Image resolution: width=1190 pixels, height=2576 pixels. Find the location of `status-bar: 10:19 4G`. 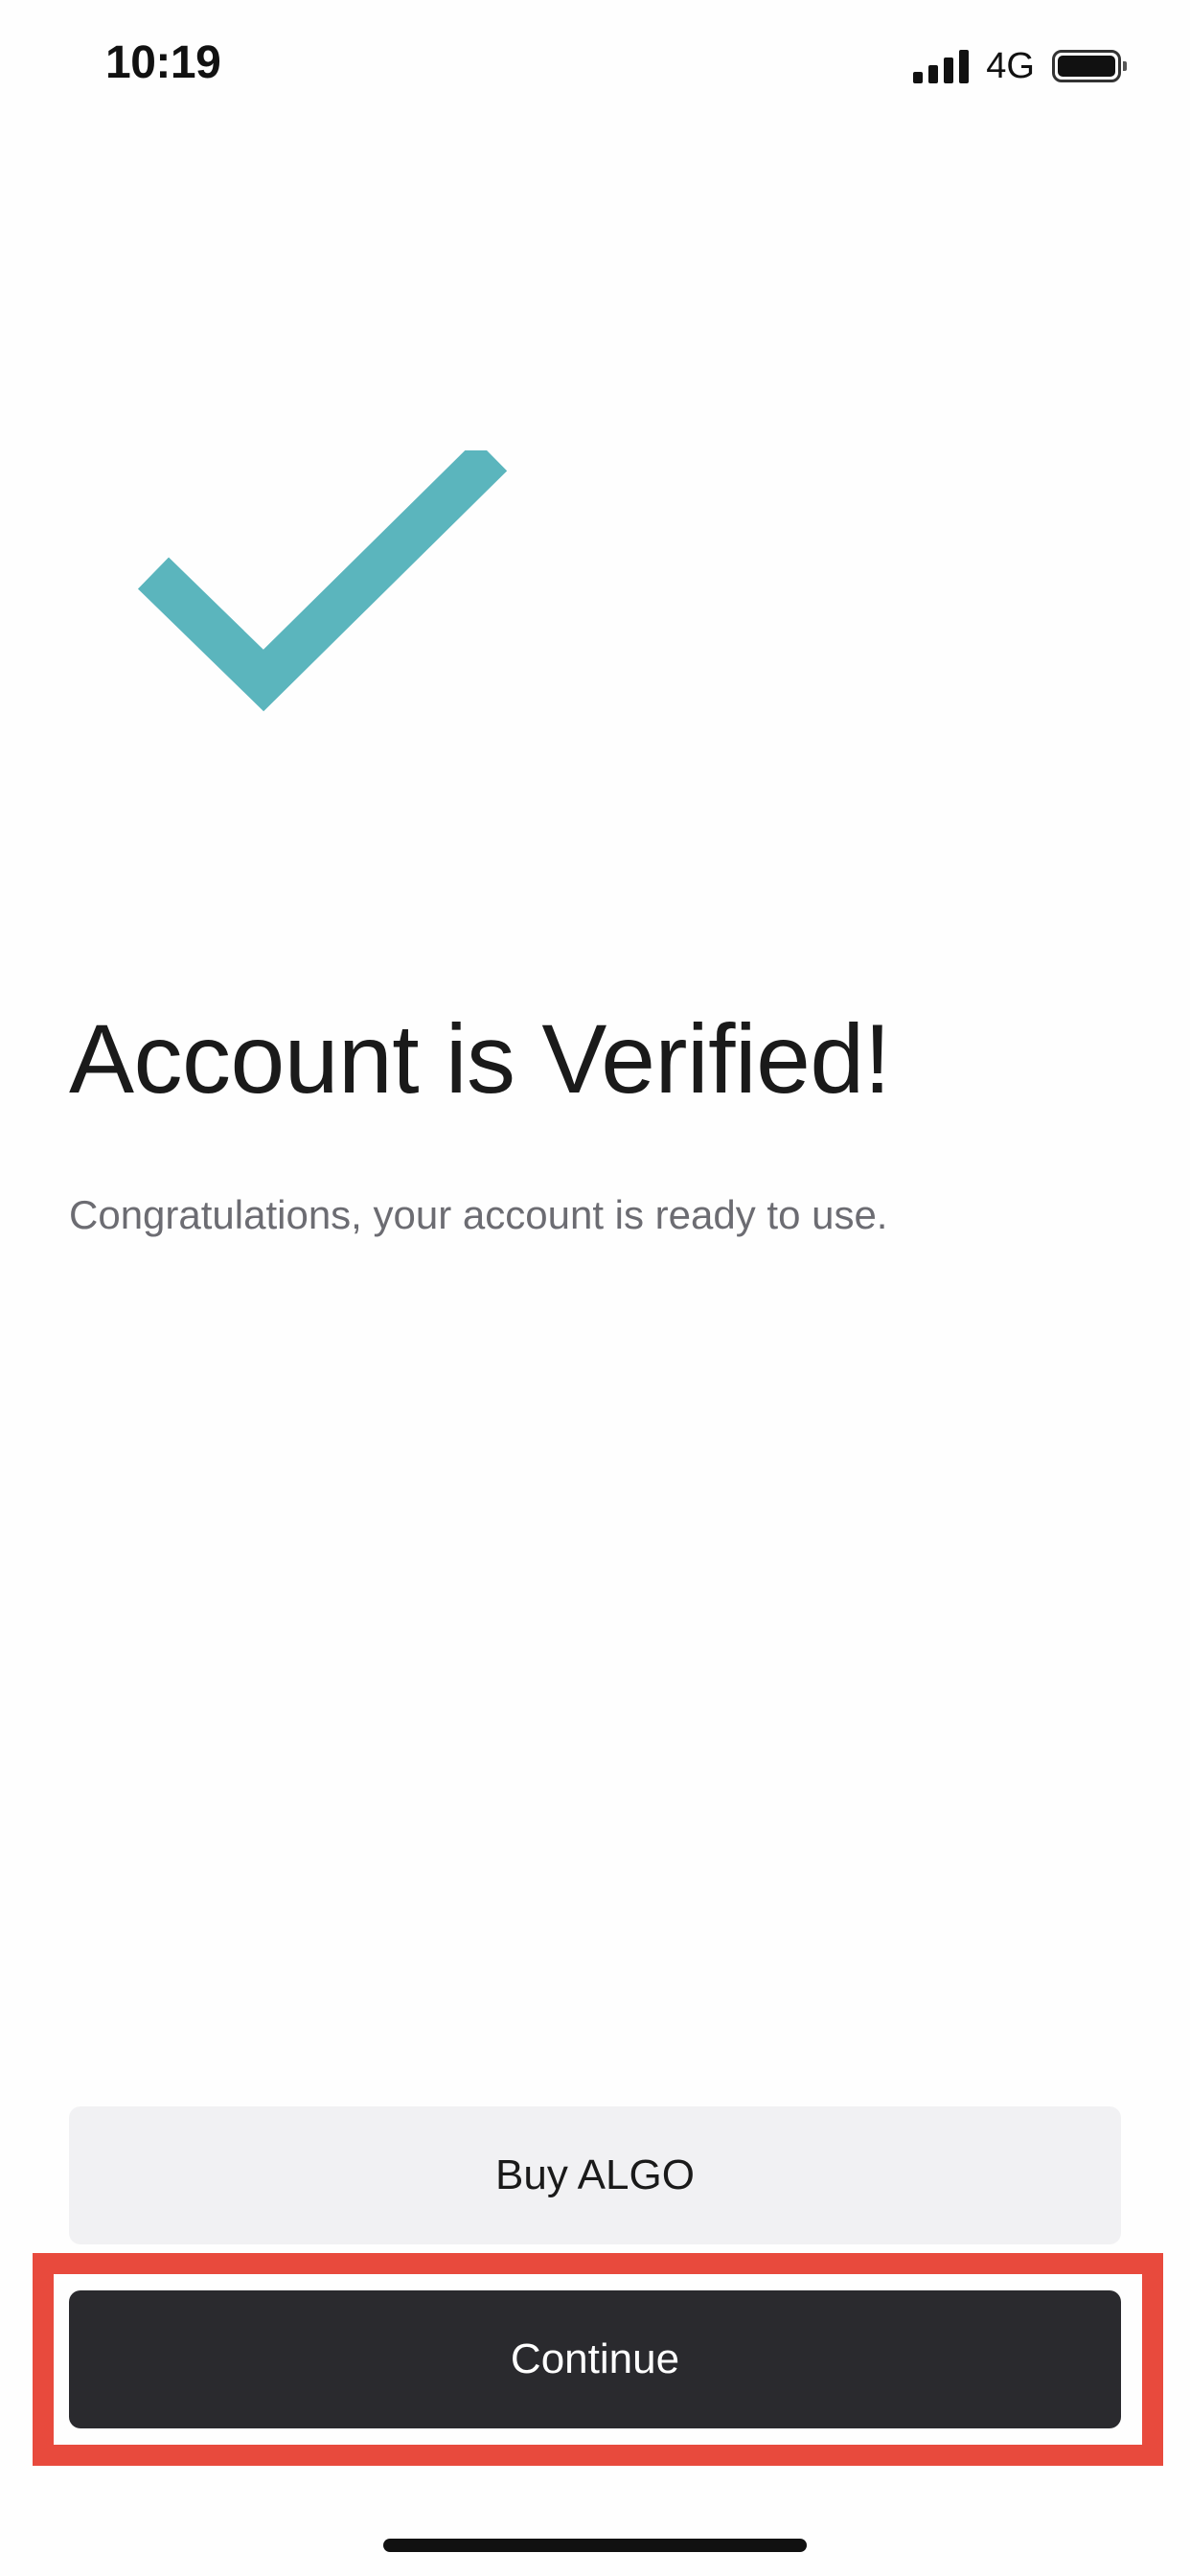

status-bar: 10:19 4G is located at coordinates (595, 65).